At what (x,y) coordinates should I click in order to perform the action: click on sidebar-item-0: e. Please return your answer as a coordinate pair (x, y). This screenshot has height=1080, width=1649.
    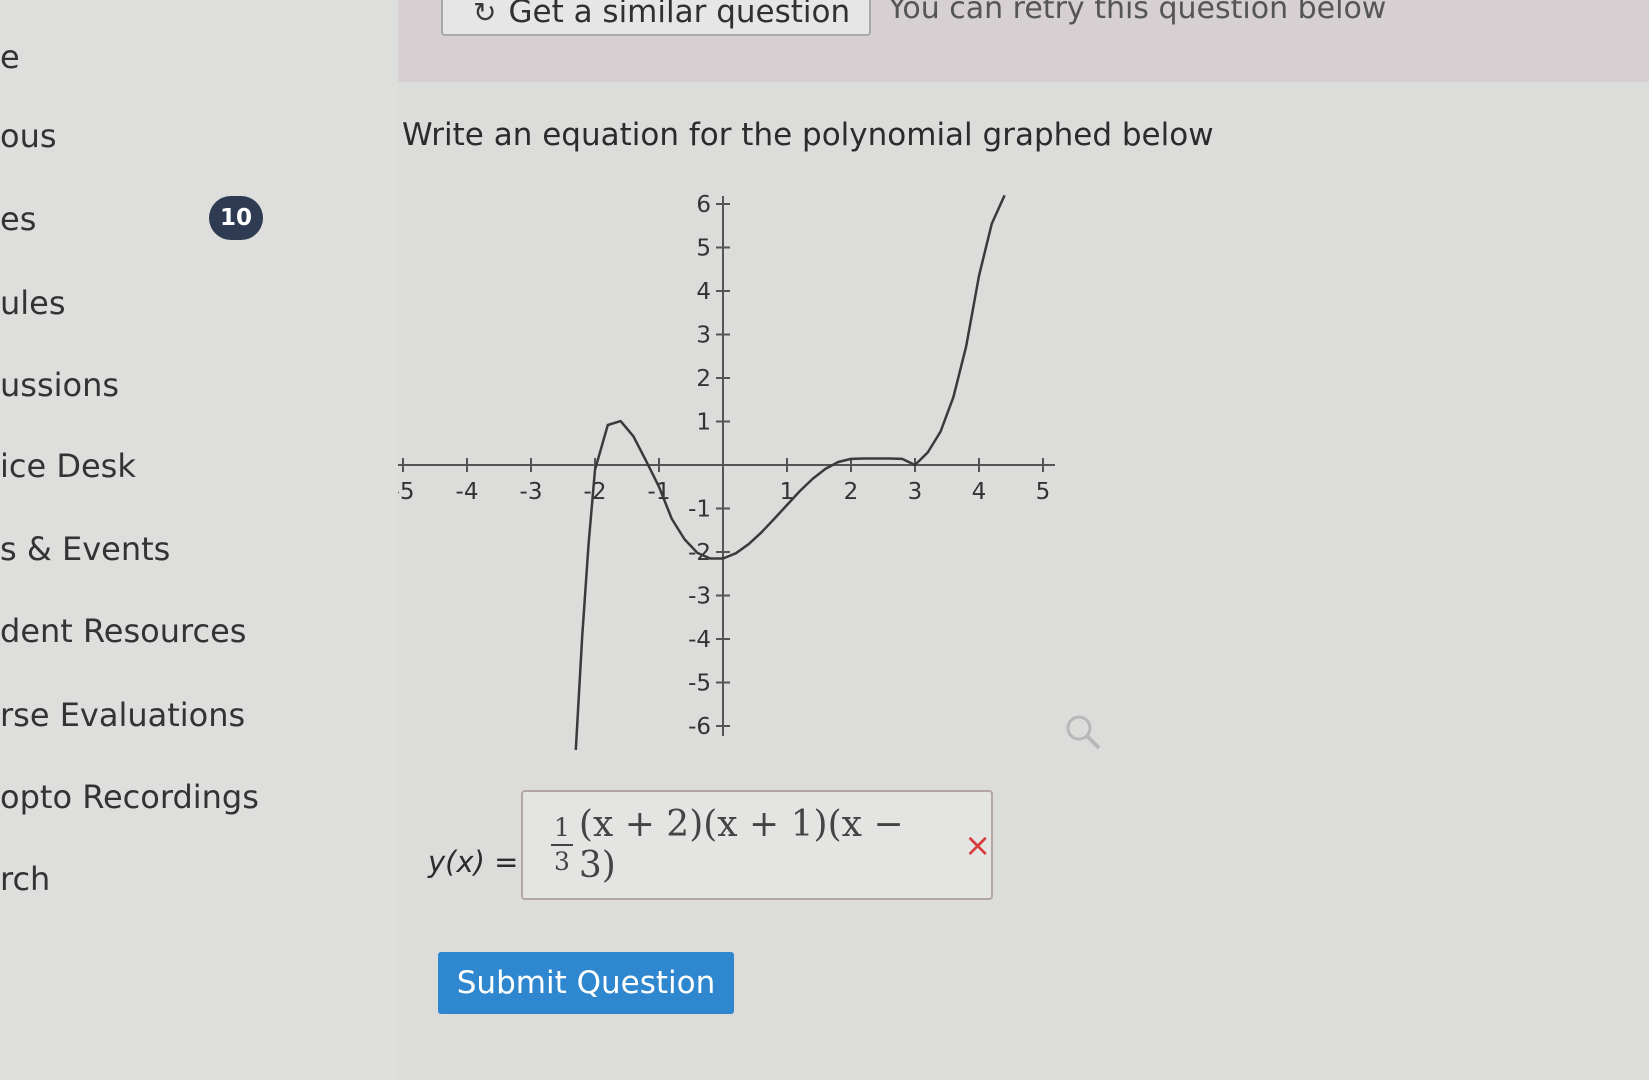
    Looking at the image, I should click on (10, 57).